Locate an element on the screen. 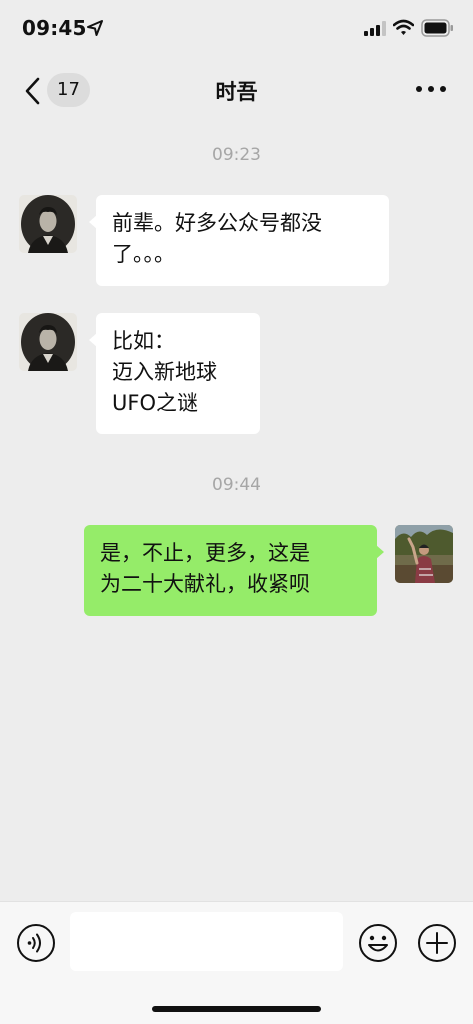 The width and height of the screenshot is (473, 1024). message-text-line: 前辈。好多公众号都没 is located at coordinates (217, 223).